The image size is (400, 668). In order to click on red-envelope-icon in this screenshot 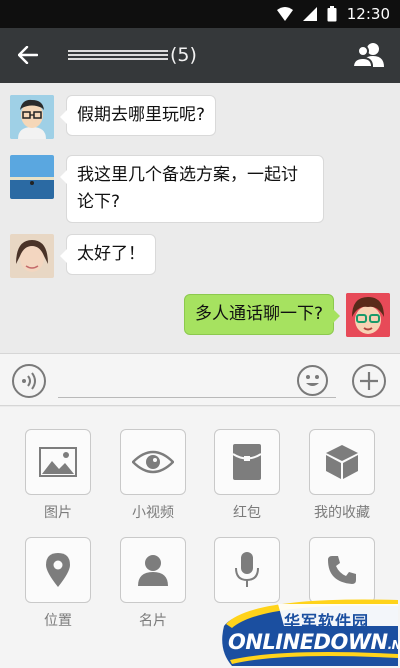, I will do `click(247, 462)`.